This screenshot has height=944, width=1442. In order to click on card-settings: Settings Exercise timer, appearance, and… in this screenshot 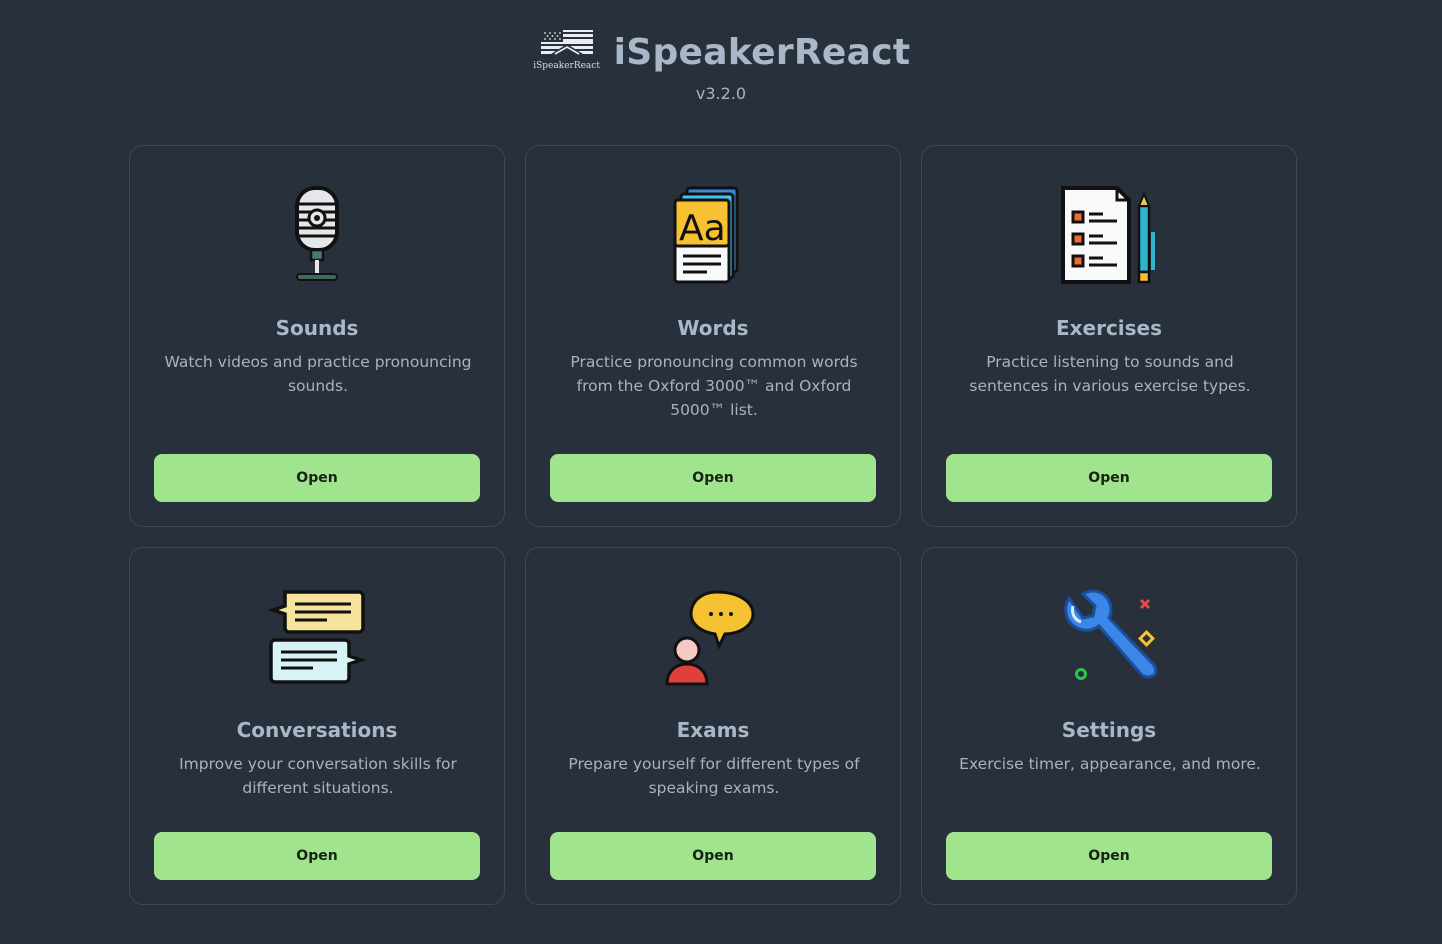, I will do `click(1109, 726)`.